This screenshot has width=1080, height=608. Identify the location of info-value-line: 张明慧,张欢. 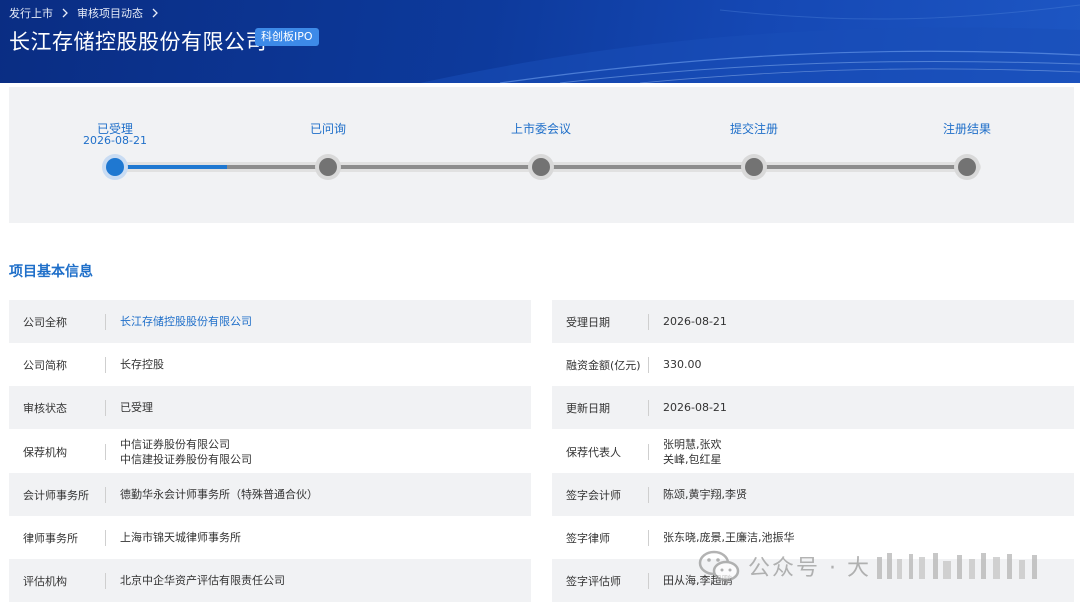
(692, 444).